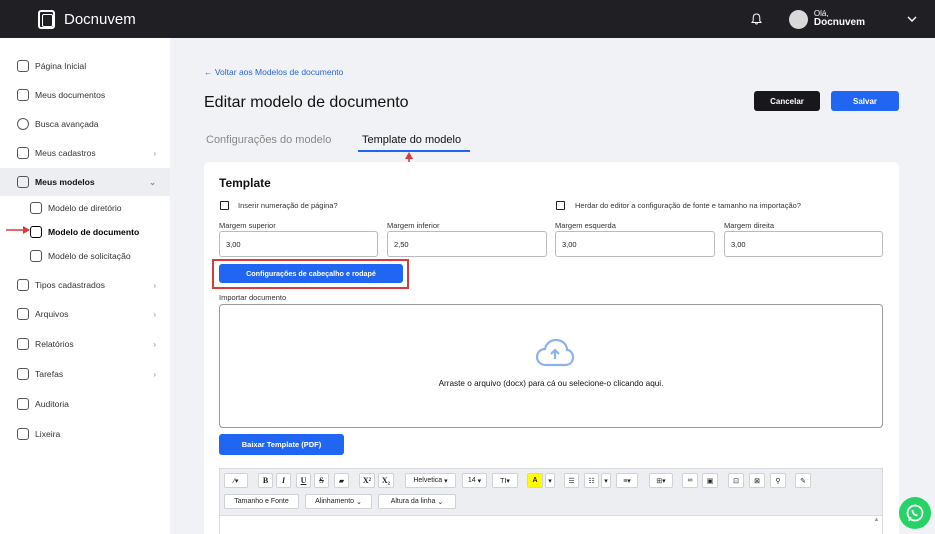 The height and width of the screenshot is (534, 935). I want to click on font-size-value: 14, so click(471, 480).